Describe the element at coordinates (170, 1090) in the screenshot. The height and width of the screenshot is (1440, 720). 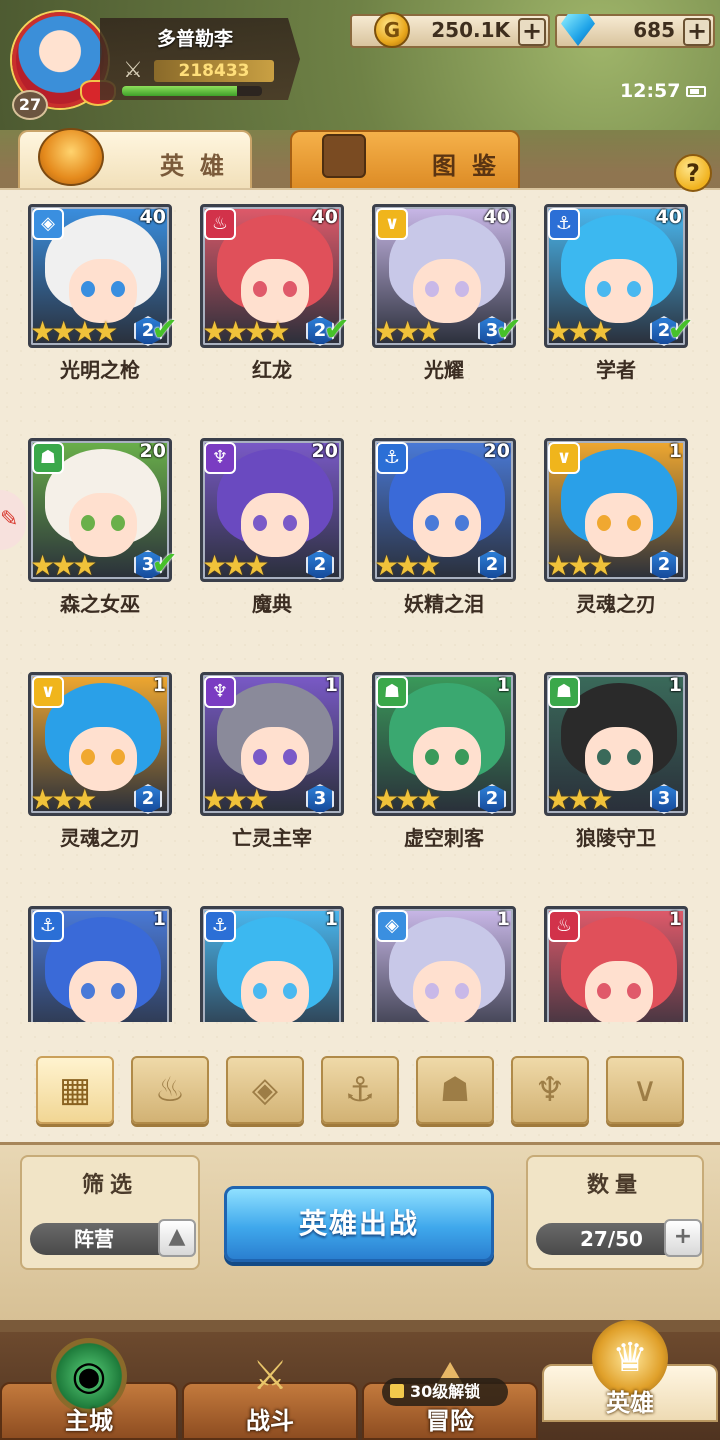
I see `flame-icon: ♨` at that location.